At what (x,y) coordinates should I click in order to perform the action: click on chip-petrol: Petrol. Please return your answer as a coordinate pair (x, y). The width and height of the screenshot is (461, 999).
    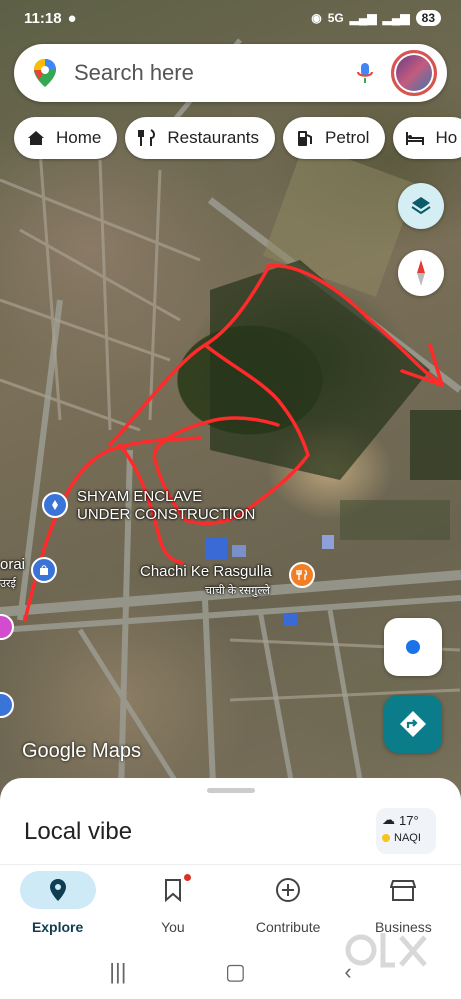
    Looking at the image, I should click on (334, 138).